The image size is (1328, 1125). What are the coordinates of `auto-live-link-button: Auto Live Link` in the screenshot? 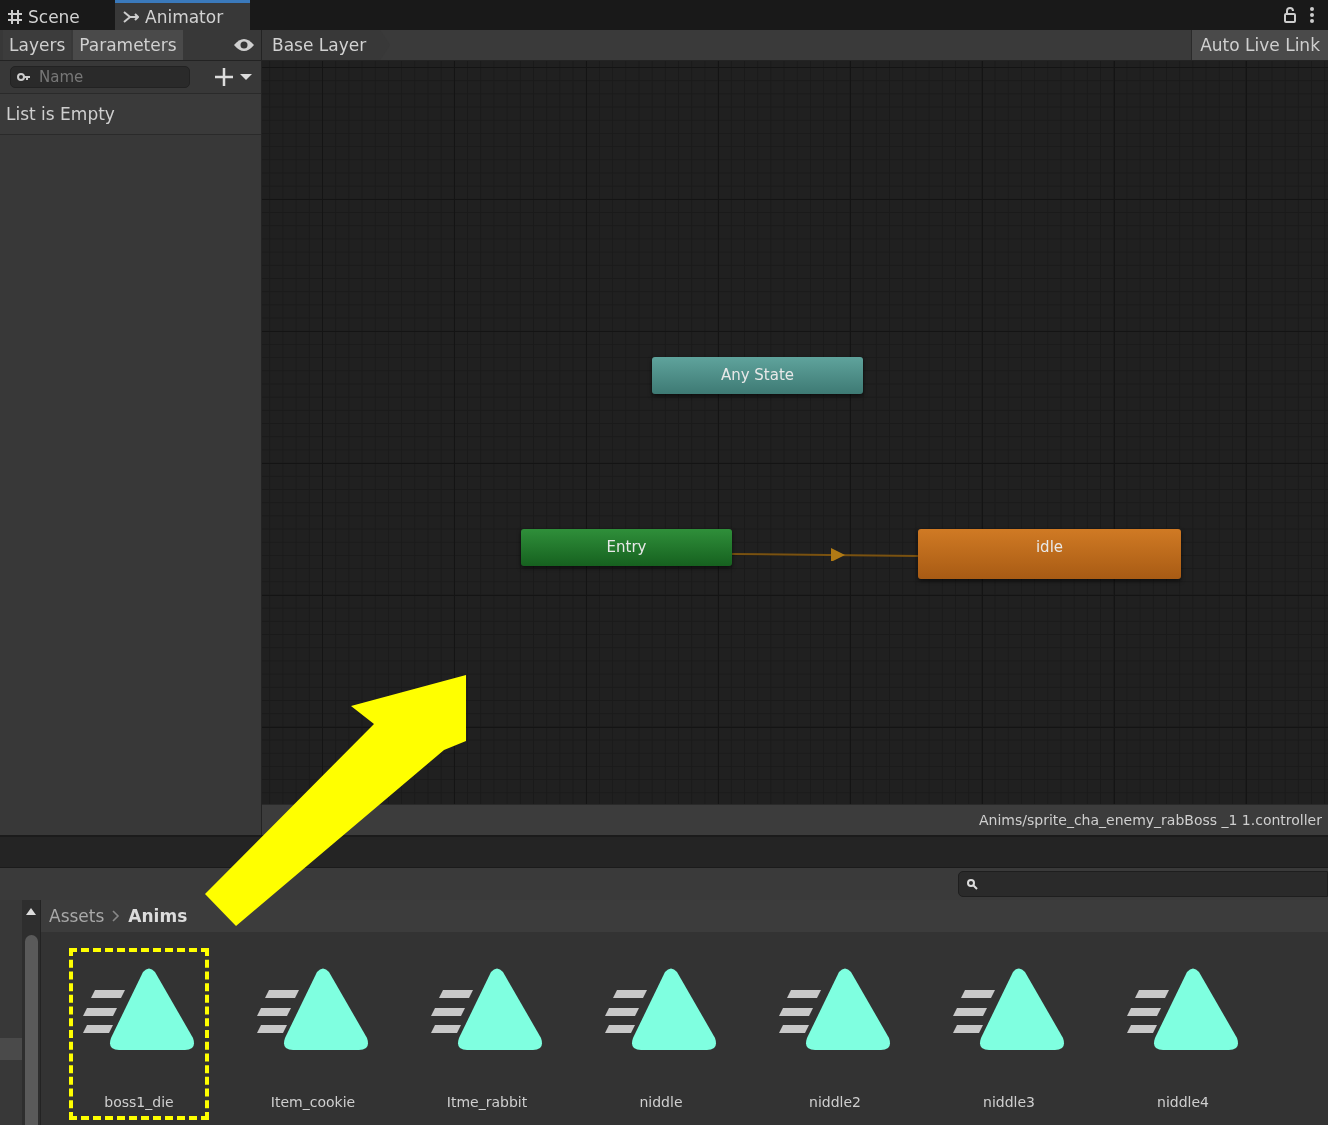 It's located at (1259, 45).